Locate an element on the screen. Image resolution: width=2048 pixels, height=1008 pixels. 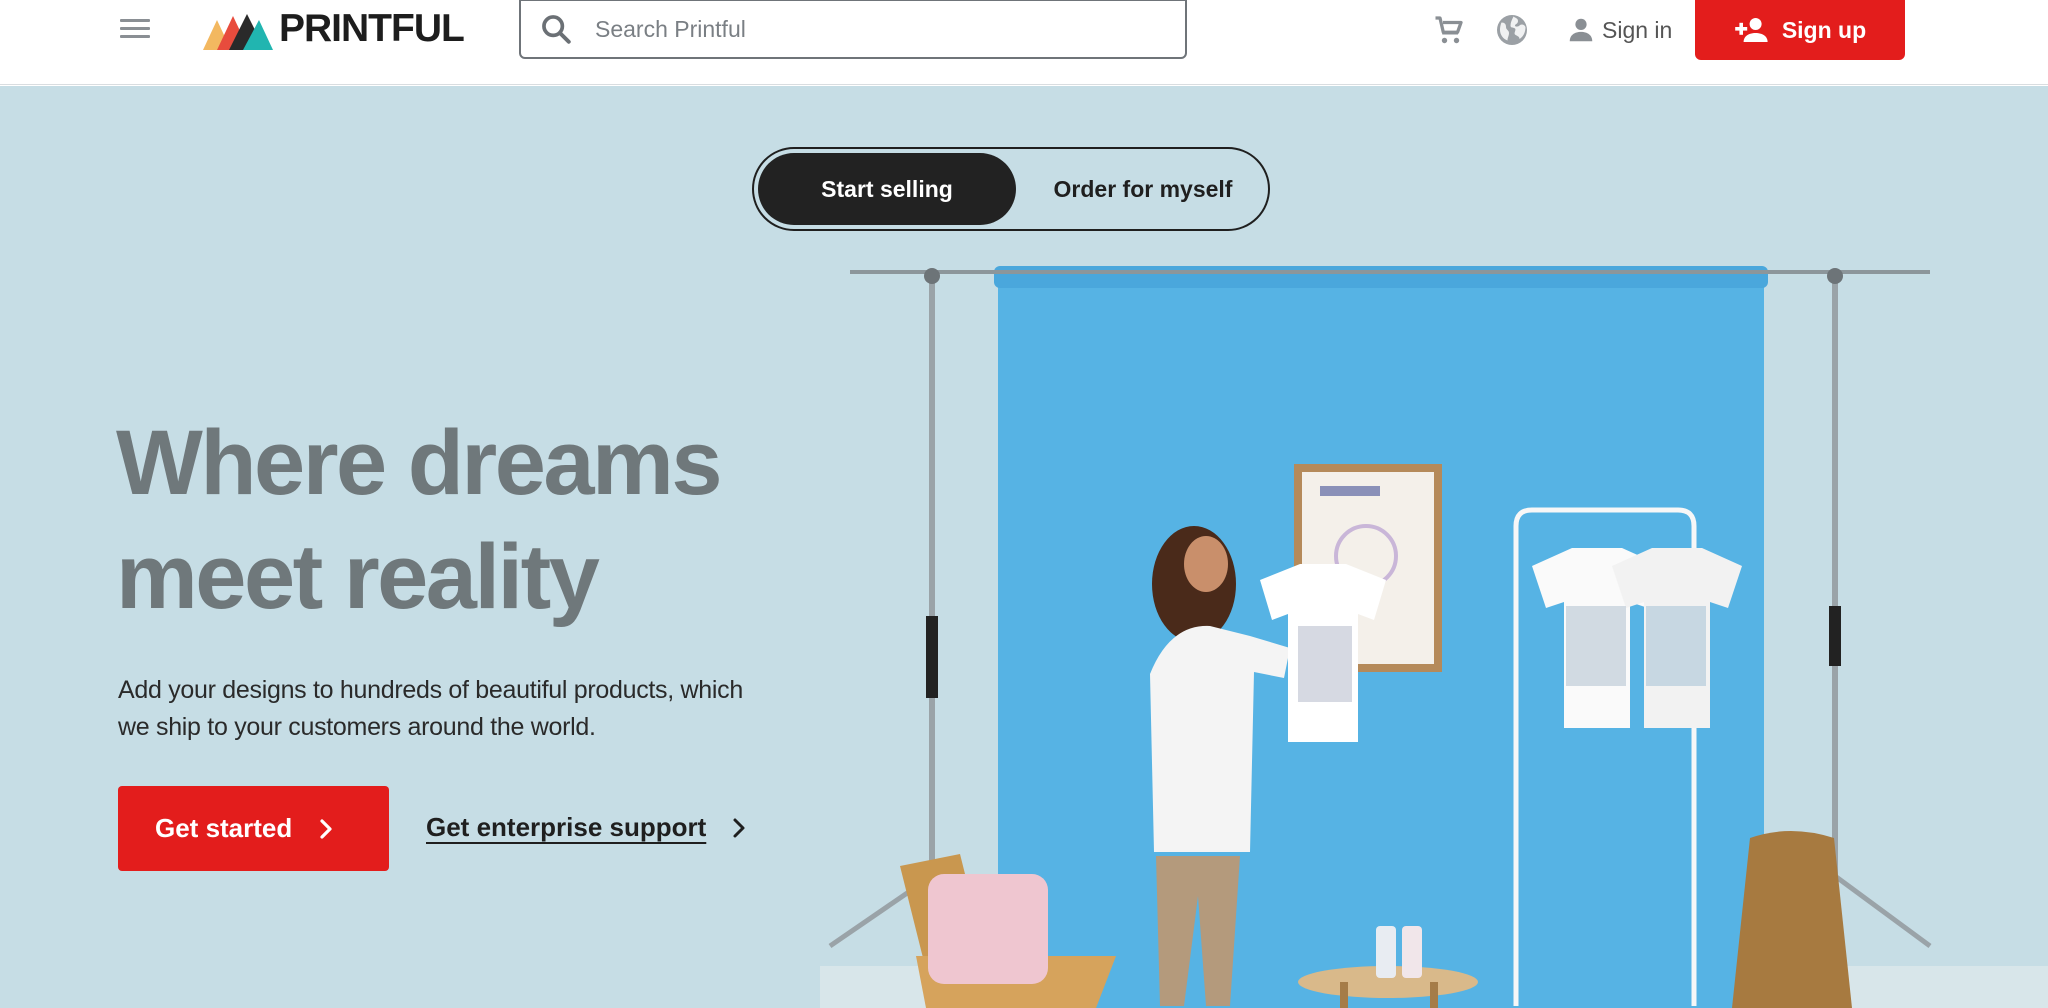
enterprise-support-link: Get enterprise support is located at coordinates (586, 827).